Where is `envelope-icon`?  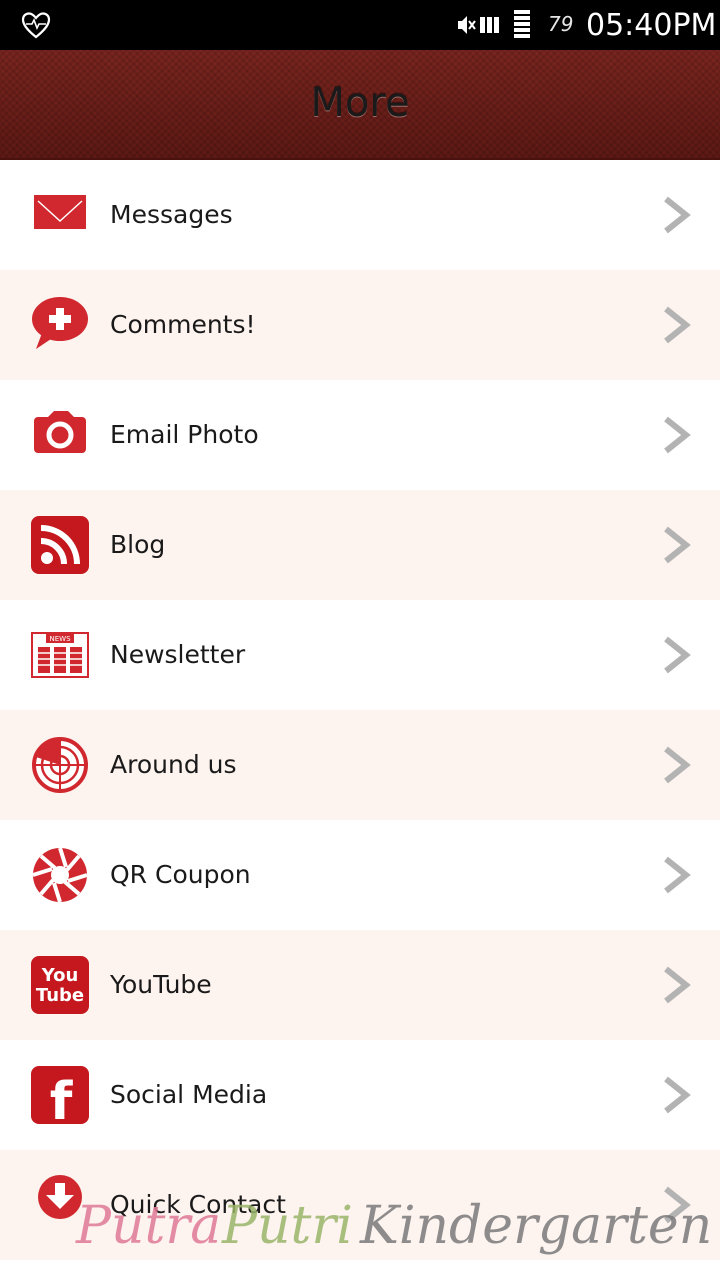
envelope-icon is located at coordinates (60, 212).